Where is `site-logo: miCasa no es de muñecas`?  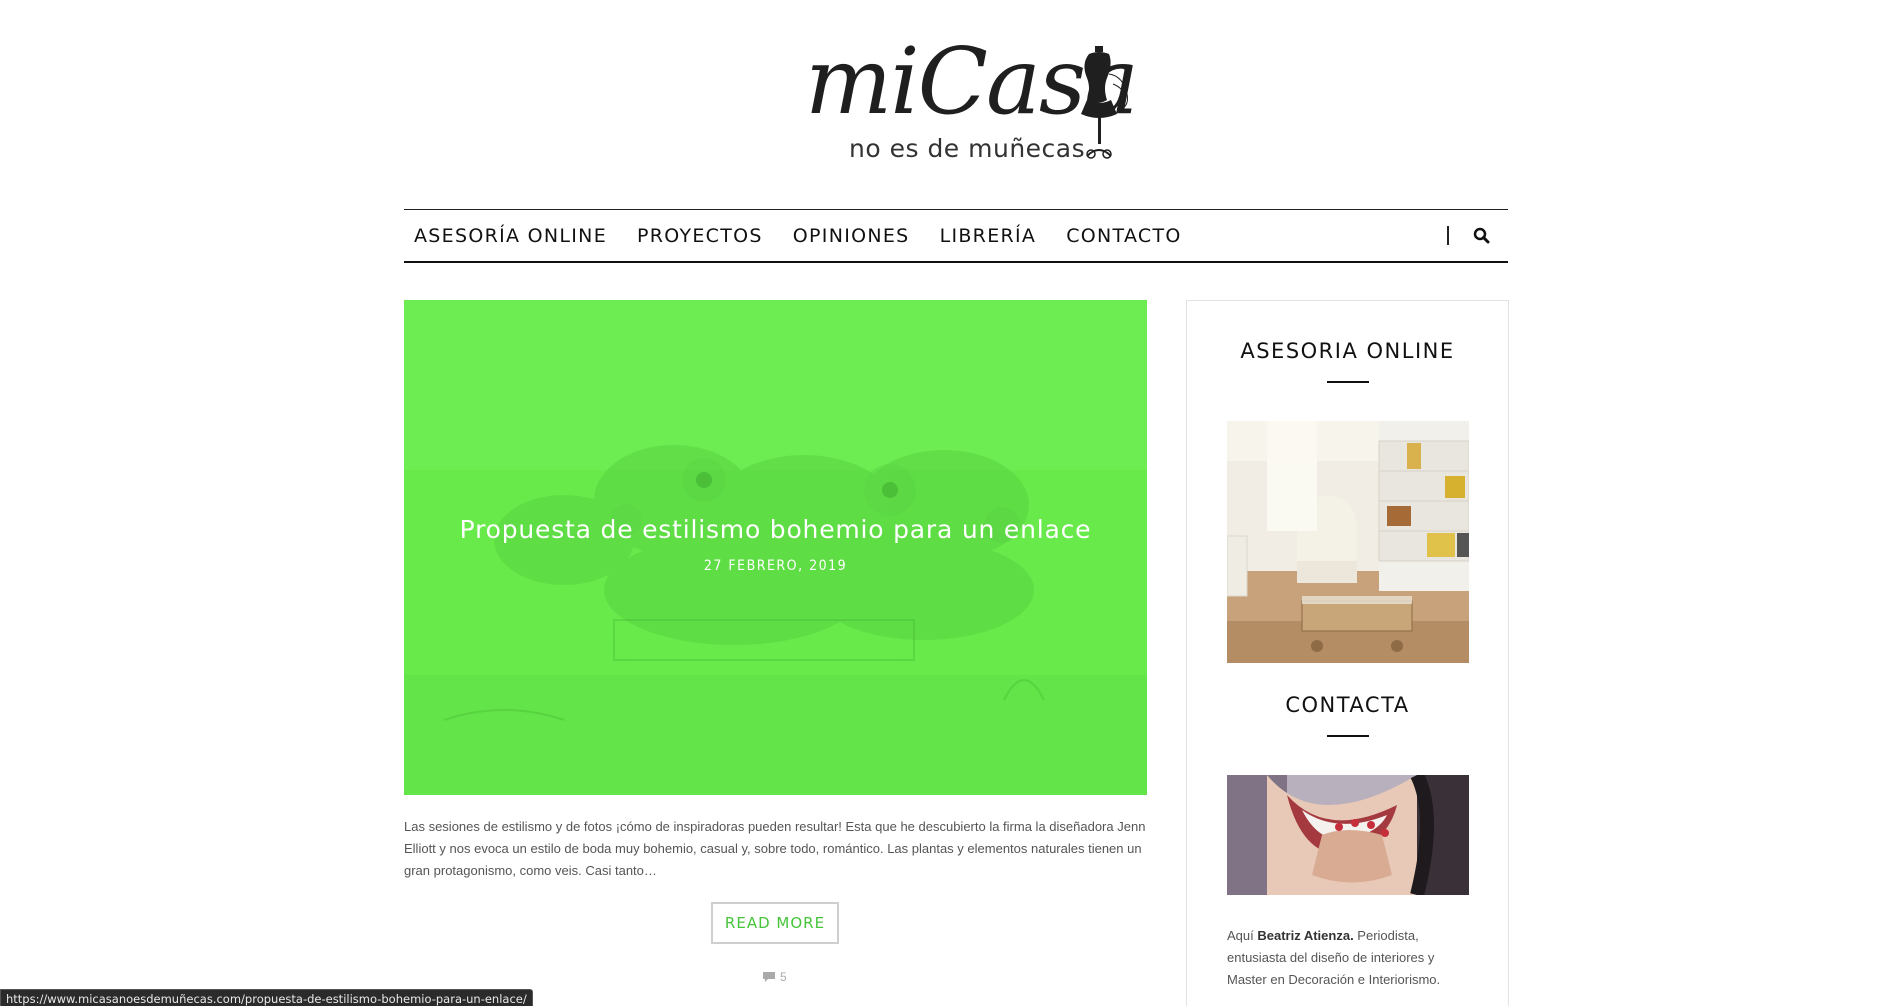 site-logo: miCasa no es de muñecas is located at coordinates (967, 101).